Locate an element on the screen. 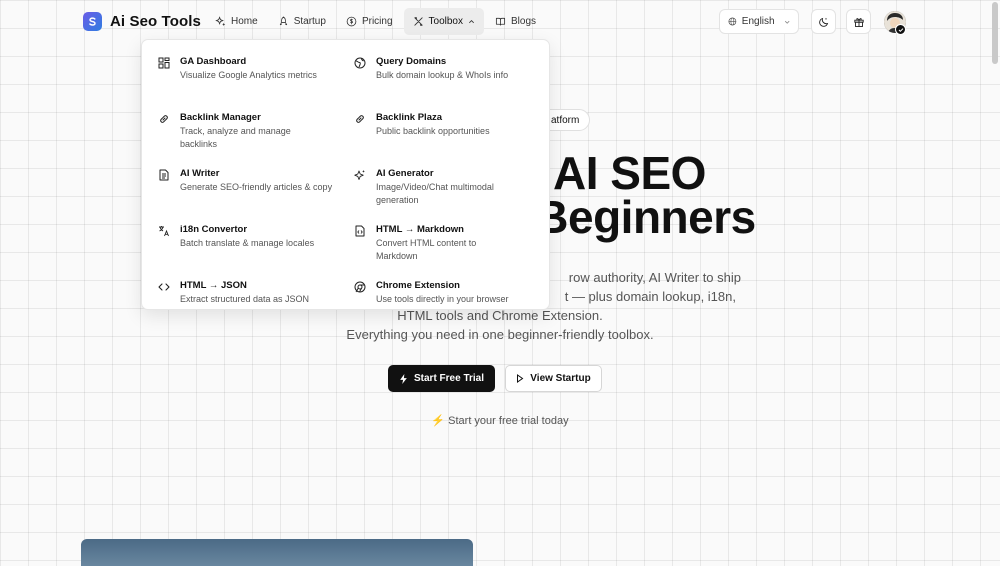 The height and width of the screenshot is (566, 1000). nav-pricing: Pricing is located at coordinates (369, 21).